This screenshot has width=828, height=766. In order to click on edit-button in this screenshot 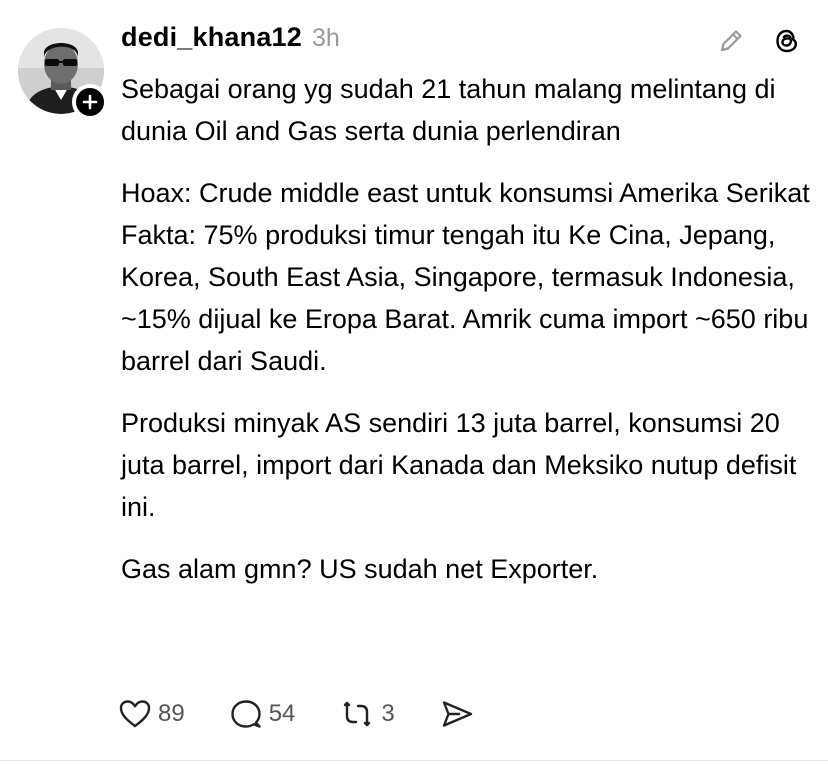, I will do `click(731, 41)`.